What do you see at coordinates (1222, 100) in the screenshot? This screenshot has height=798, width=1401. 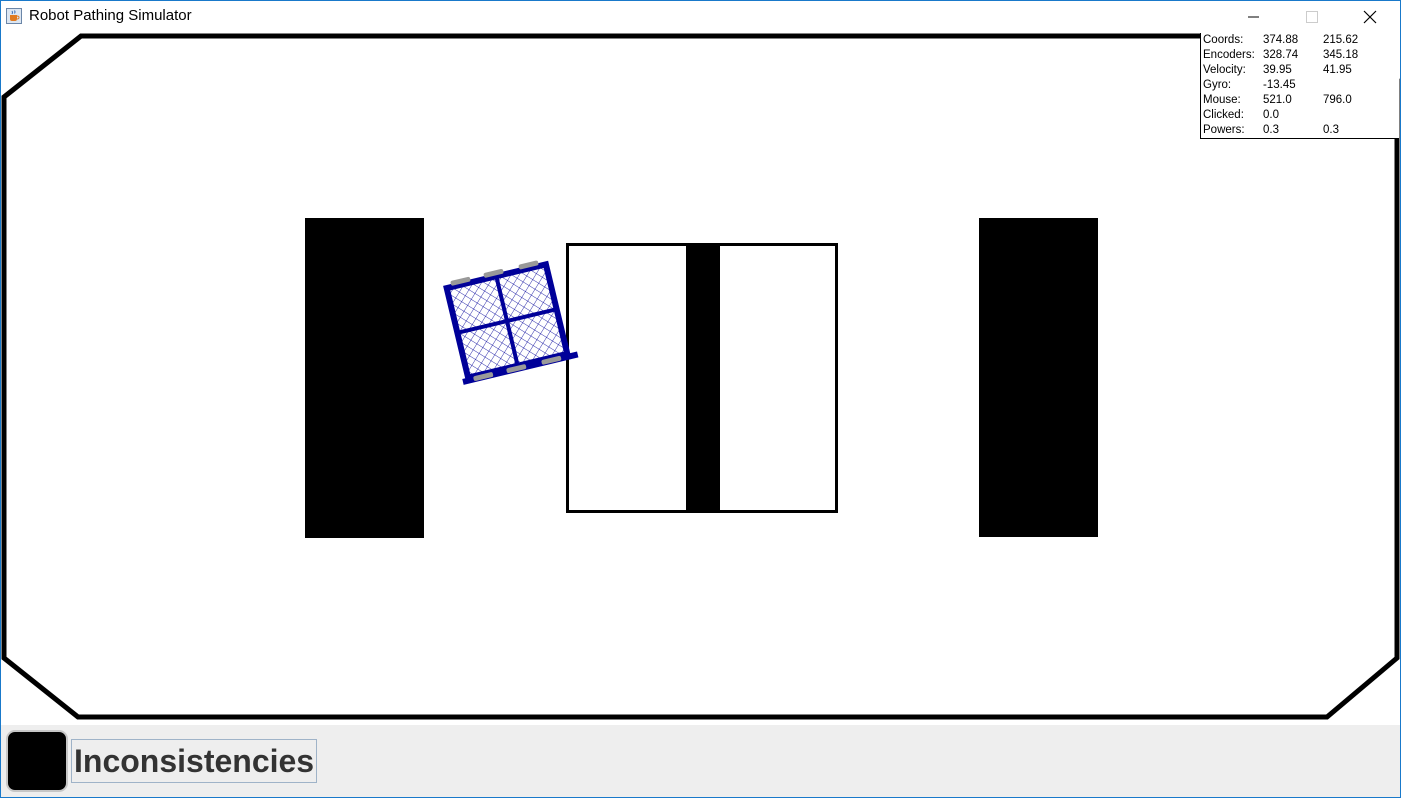 I see `telemetry-label: Mouse:` at bounding box center [1222, 100].